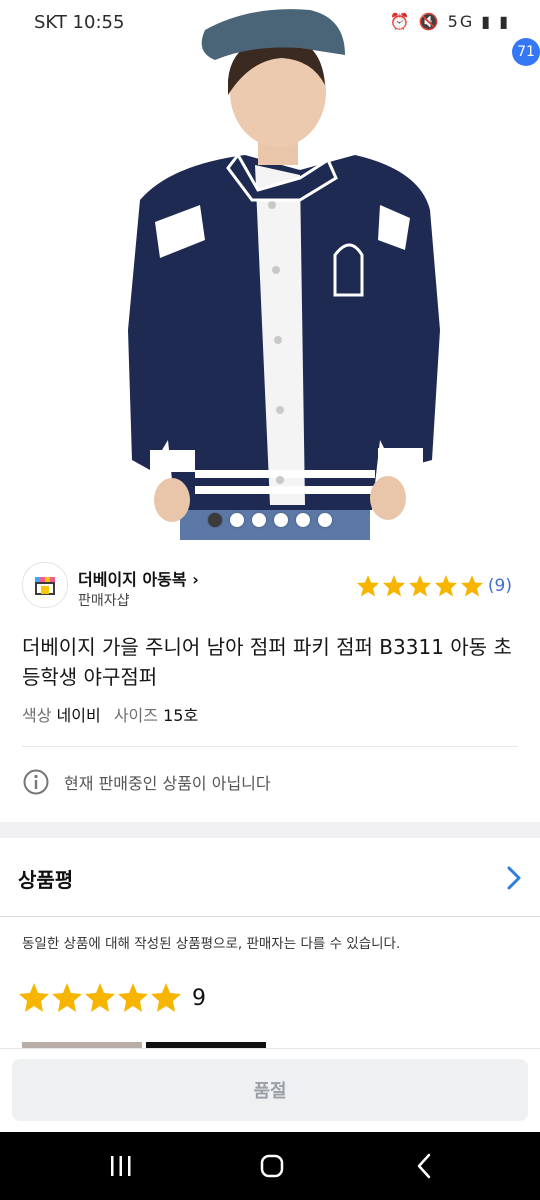 Image resolution: width=540 pixels, height=1200 pixels. Describe the element at coordinates (199, 998) in the screenshot. I see `review-count: 9` at that location.